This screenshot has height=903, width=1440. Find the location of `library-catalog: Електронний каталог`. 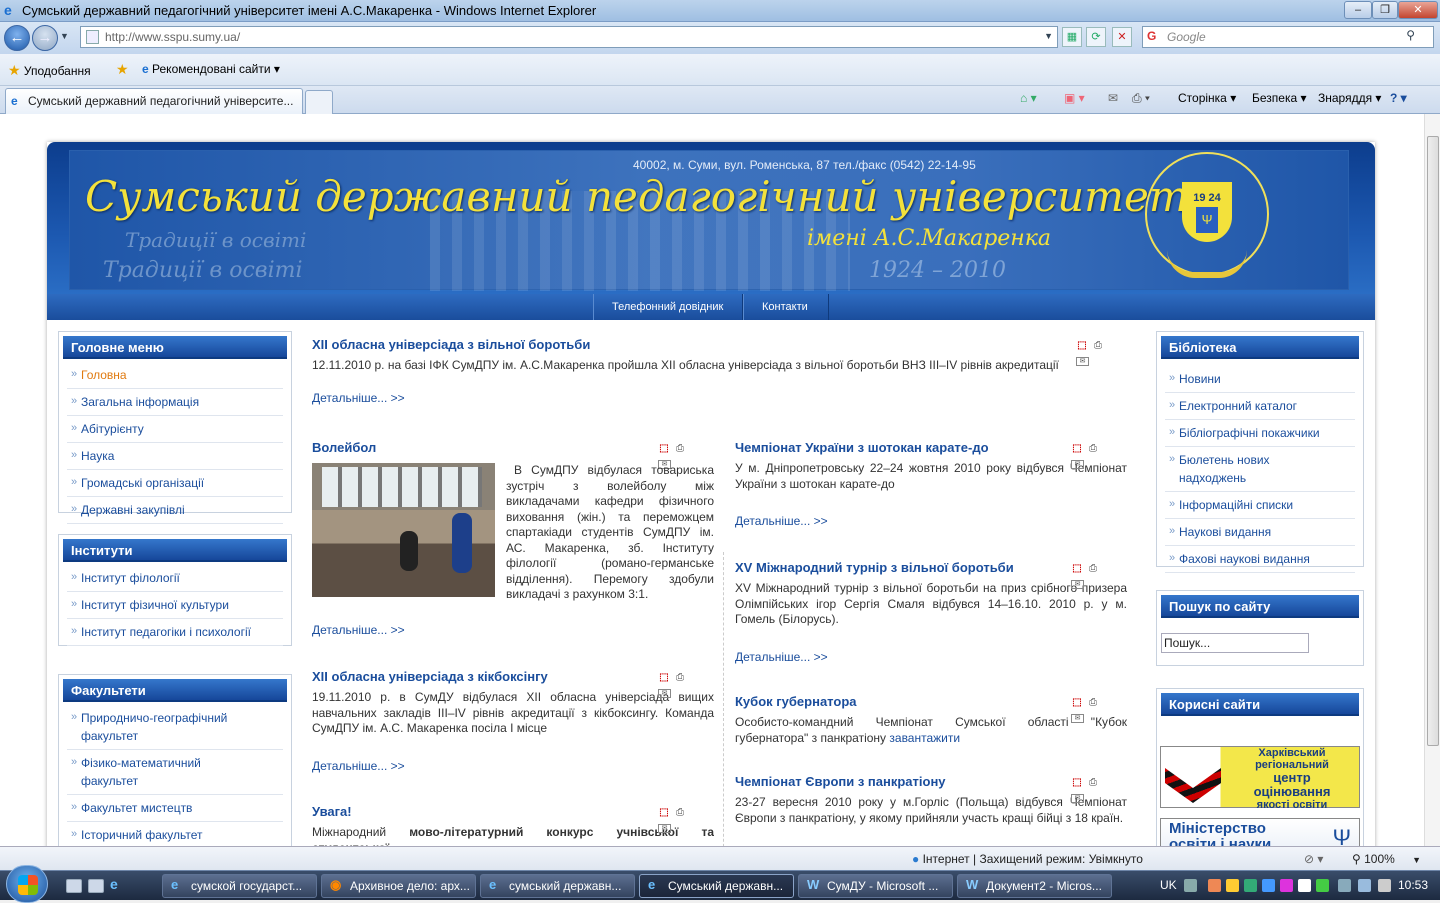

library-catalog: Електронний каталог is located at coordinates (1260, 406).